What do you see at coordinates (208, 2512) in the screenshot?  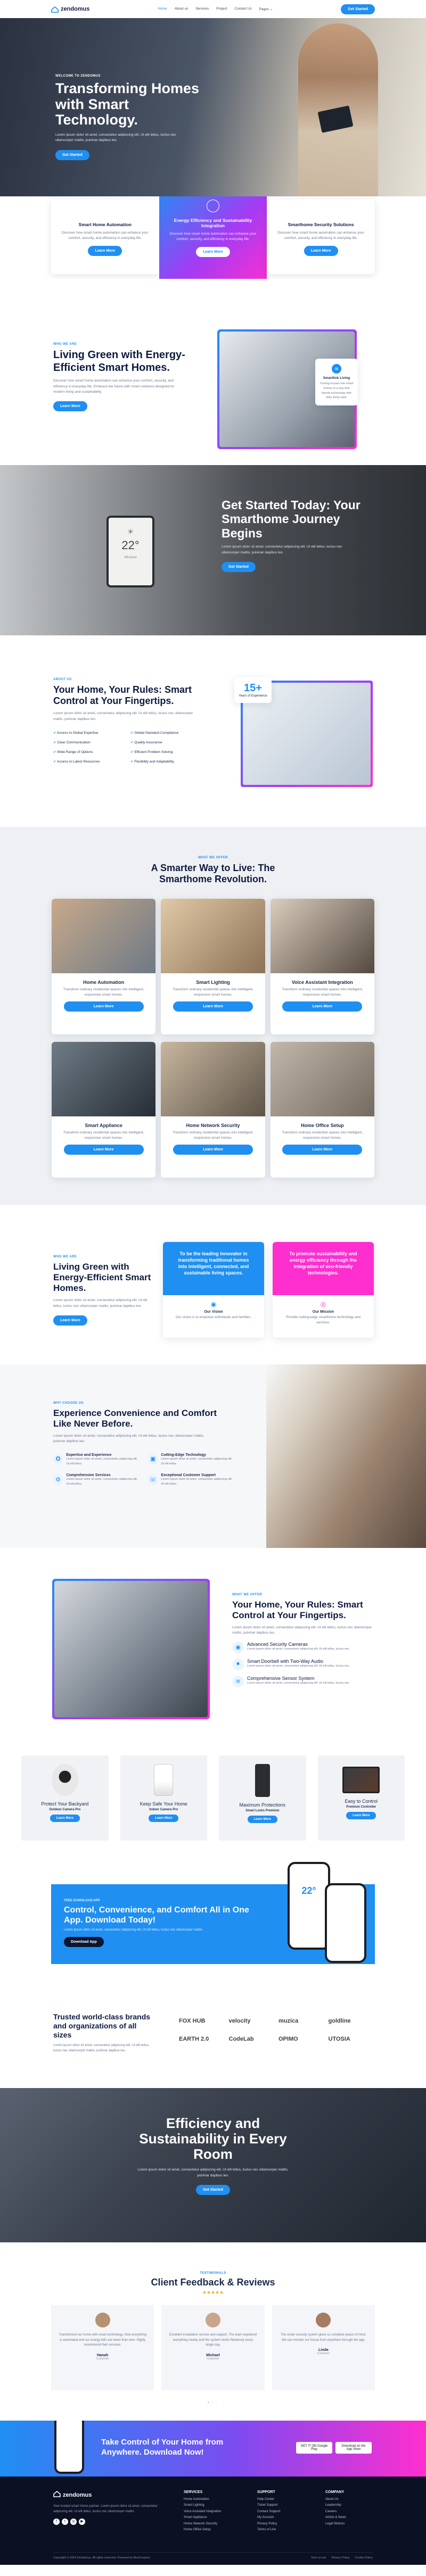 I see `footer-link: Voice Assistant Integration` at bounding box center [208, 2512].